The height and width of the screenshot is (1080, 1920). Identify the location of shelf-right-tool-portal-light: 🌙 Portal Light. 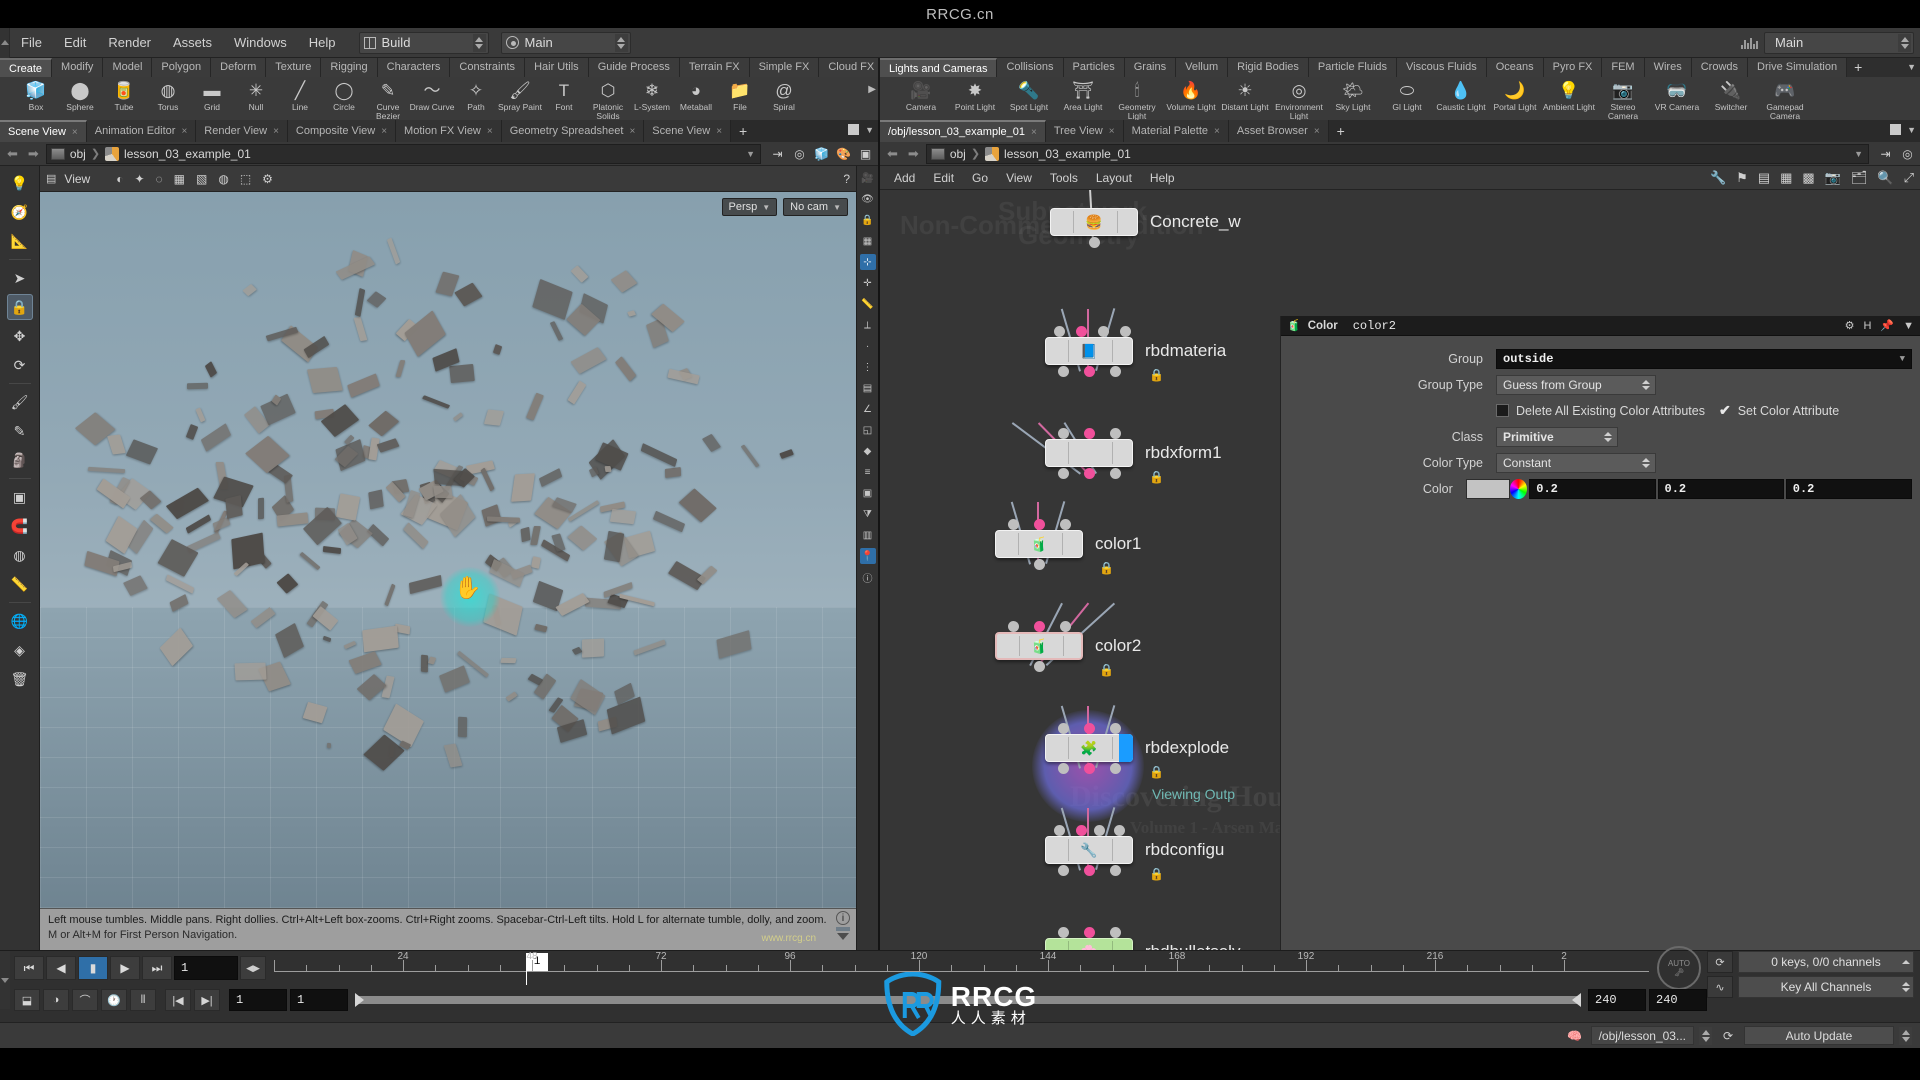
(1515, 98).